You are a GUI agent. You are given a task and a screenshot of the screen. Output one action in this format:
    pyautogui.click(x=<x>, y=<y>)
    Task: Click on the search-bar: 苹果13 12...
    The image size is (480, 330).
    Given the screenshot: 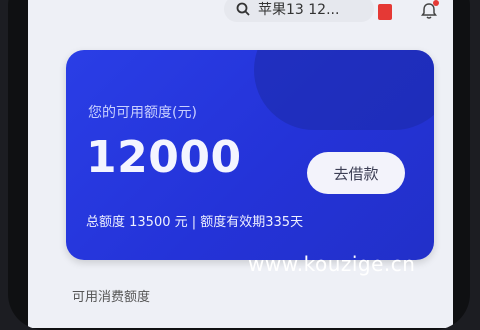 What is the action you would take?
    pyautogui.click(x=299, y=11)
    